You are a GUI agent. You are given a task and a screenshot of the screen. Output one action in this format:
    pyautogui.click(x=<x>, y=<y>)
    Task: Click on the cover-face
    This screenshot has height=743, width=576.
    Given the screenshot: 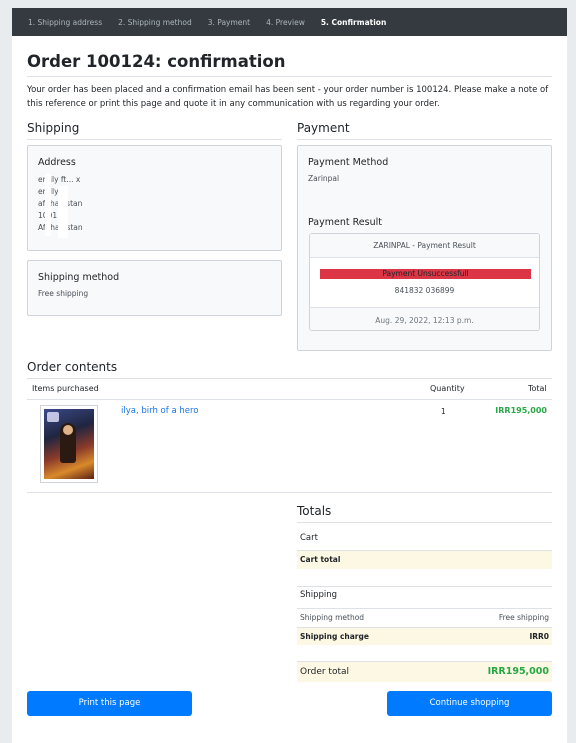 What is the action you would take?
    pyautogui.click(x=68, y=430)
    